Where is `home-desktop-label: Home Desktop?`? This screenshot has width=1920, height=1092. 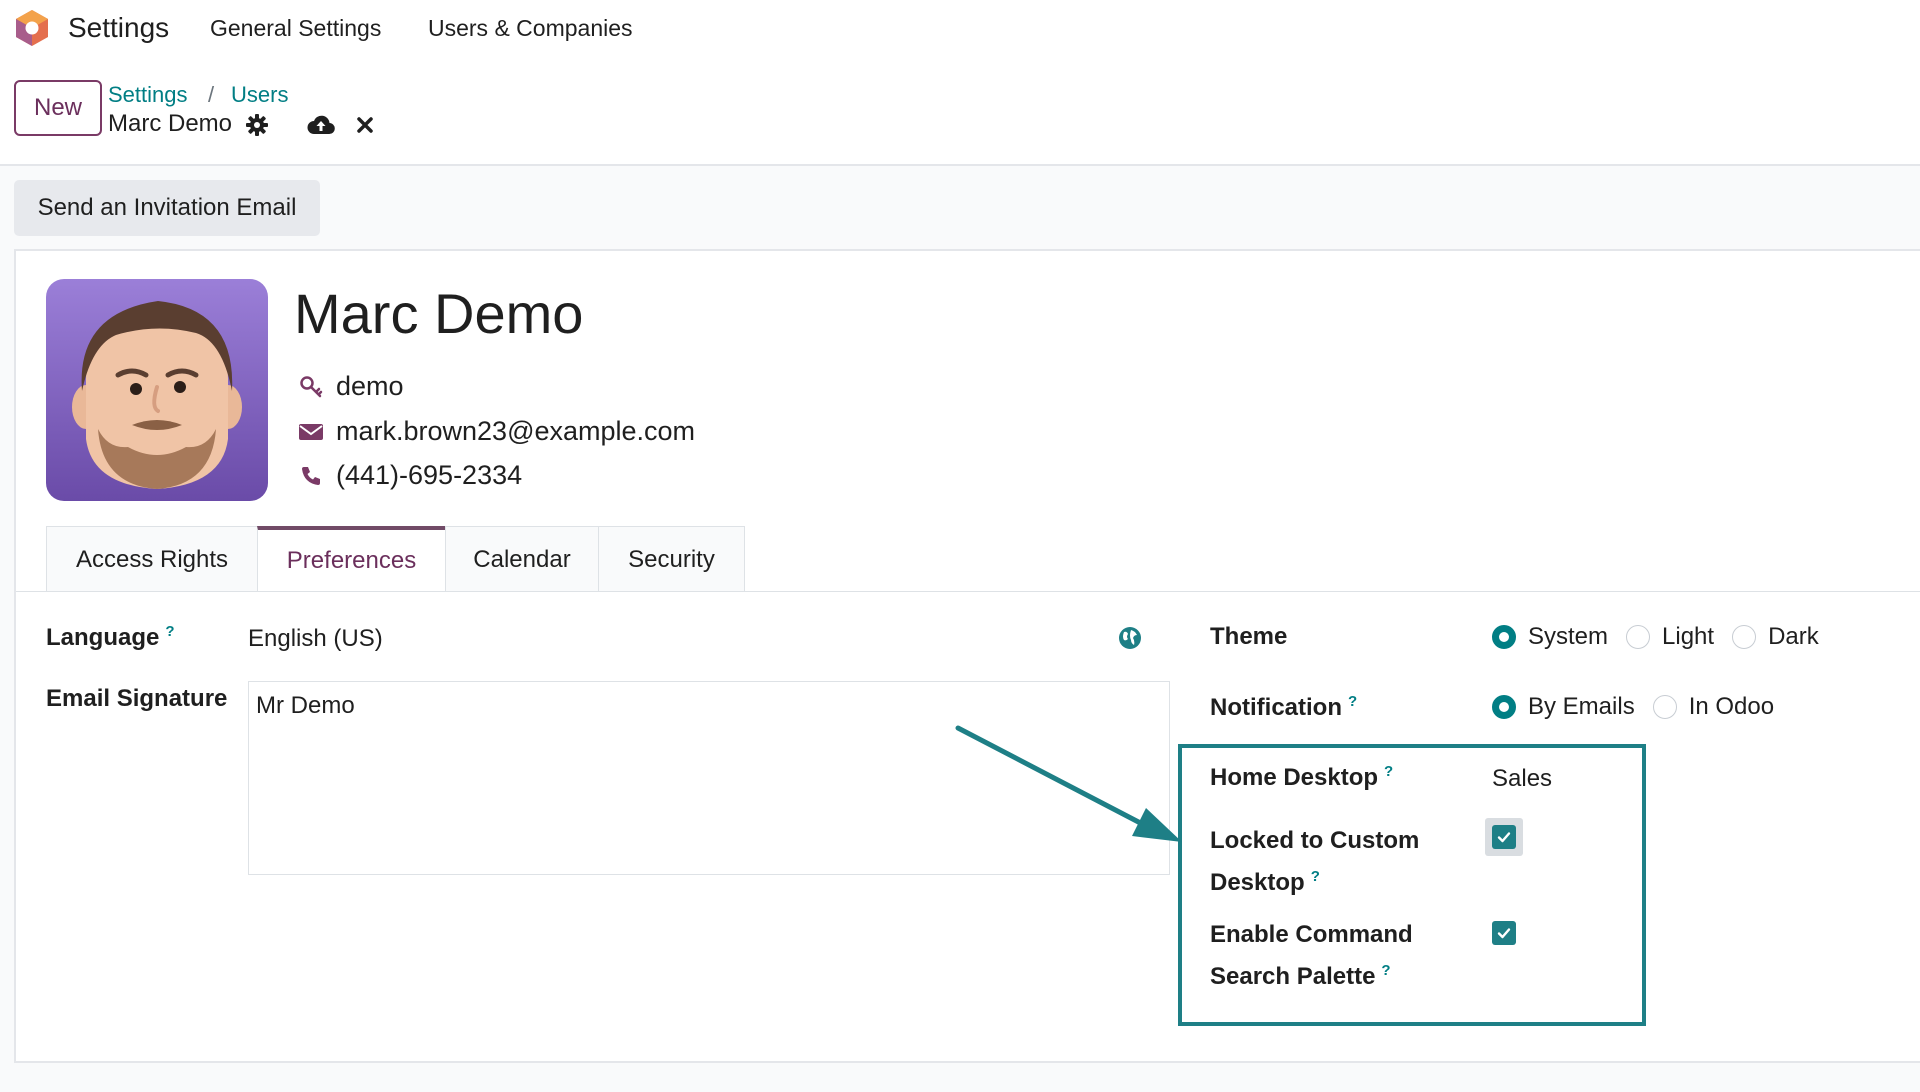
home-desktop-label: Home Desktop? is located at coordinates (1301, 777).